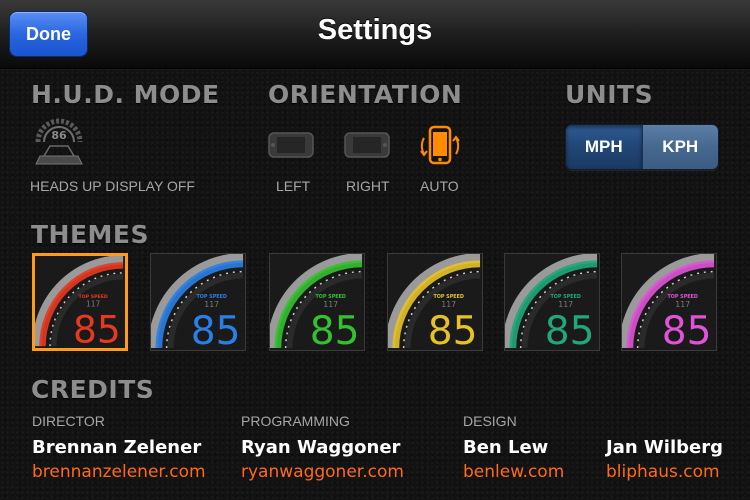 The height and width of the screenshot is (500, 750). Describe the element at coordinates (604, 147) in the screenshot. I see `units-mph-segment: MPH` at that location.